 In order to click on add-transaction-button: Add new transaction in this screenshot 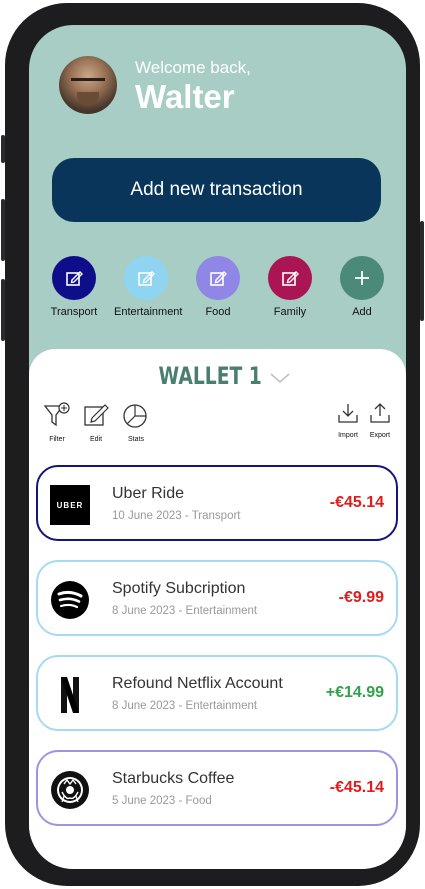, I will do `click(216, 190)`.